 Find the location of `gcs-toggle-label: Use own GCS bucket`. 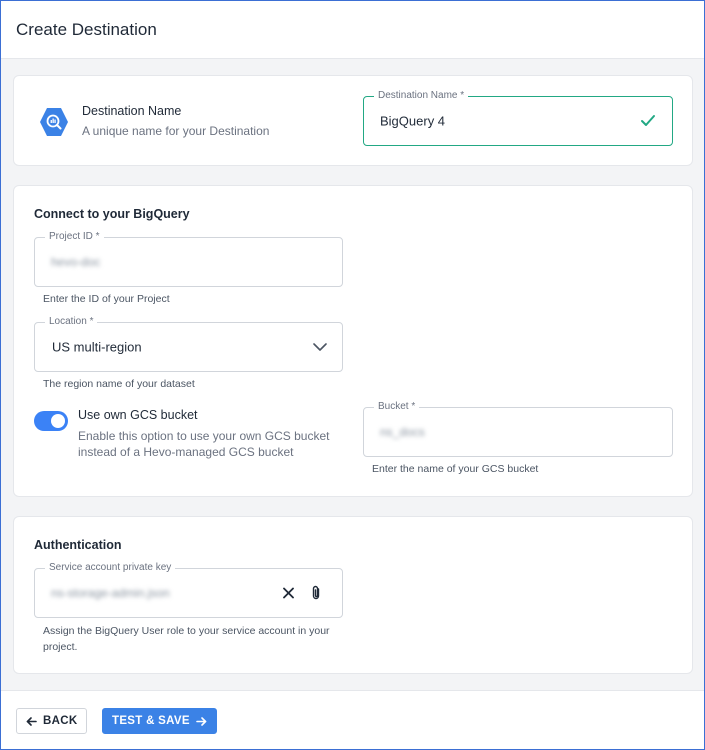

gcs-toggle-label: Use own GCS bucket is located at coordinates (138, 415).